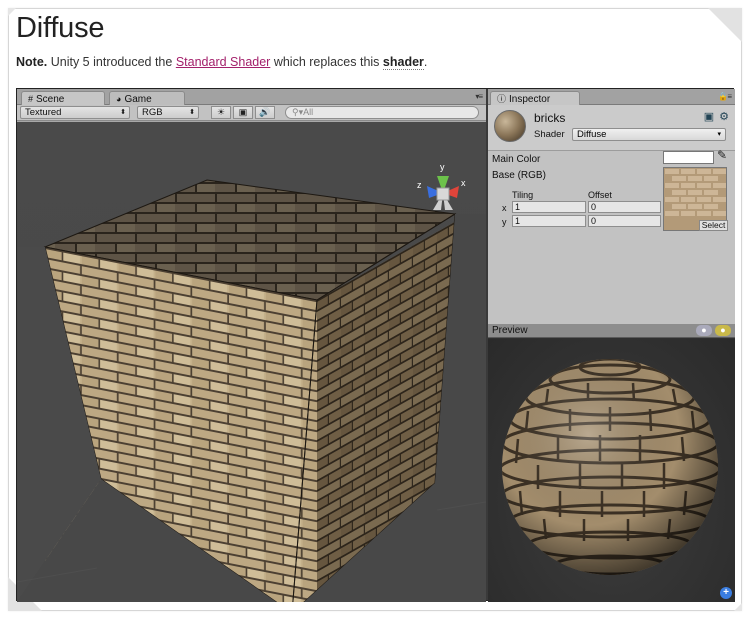 The height and width of the screenshot is (619, 750). What do you see at coordinates (243, 112) in the screenshot?
I see `image-toggle-icon: ▣` at bounding box center [243, 112].